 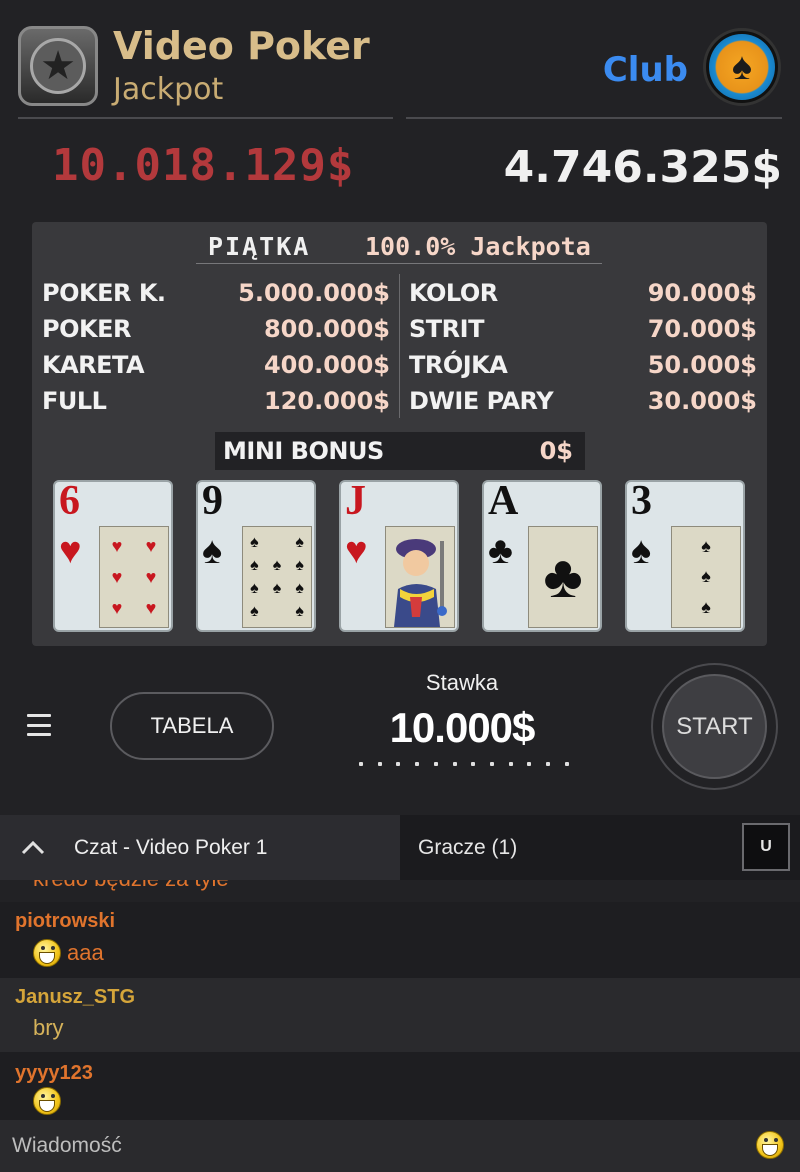 What do you see at coordinates (407, 1073) in the screenshot?
I see `message-user: yyyy123` at bounding box center [407, 1073].